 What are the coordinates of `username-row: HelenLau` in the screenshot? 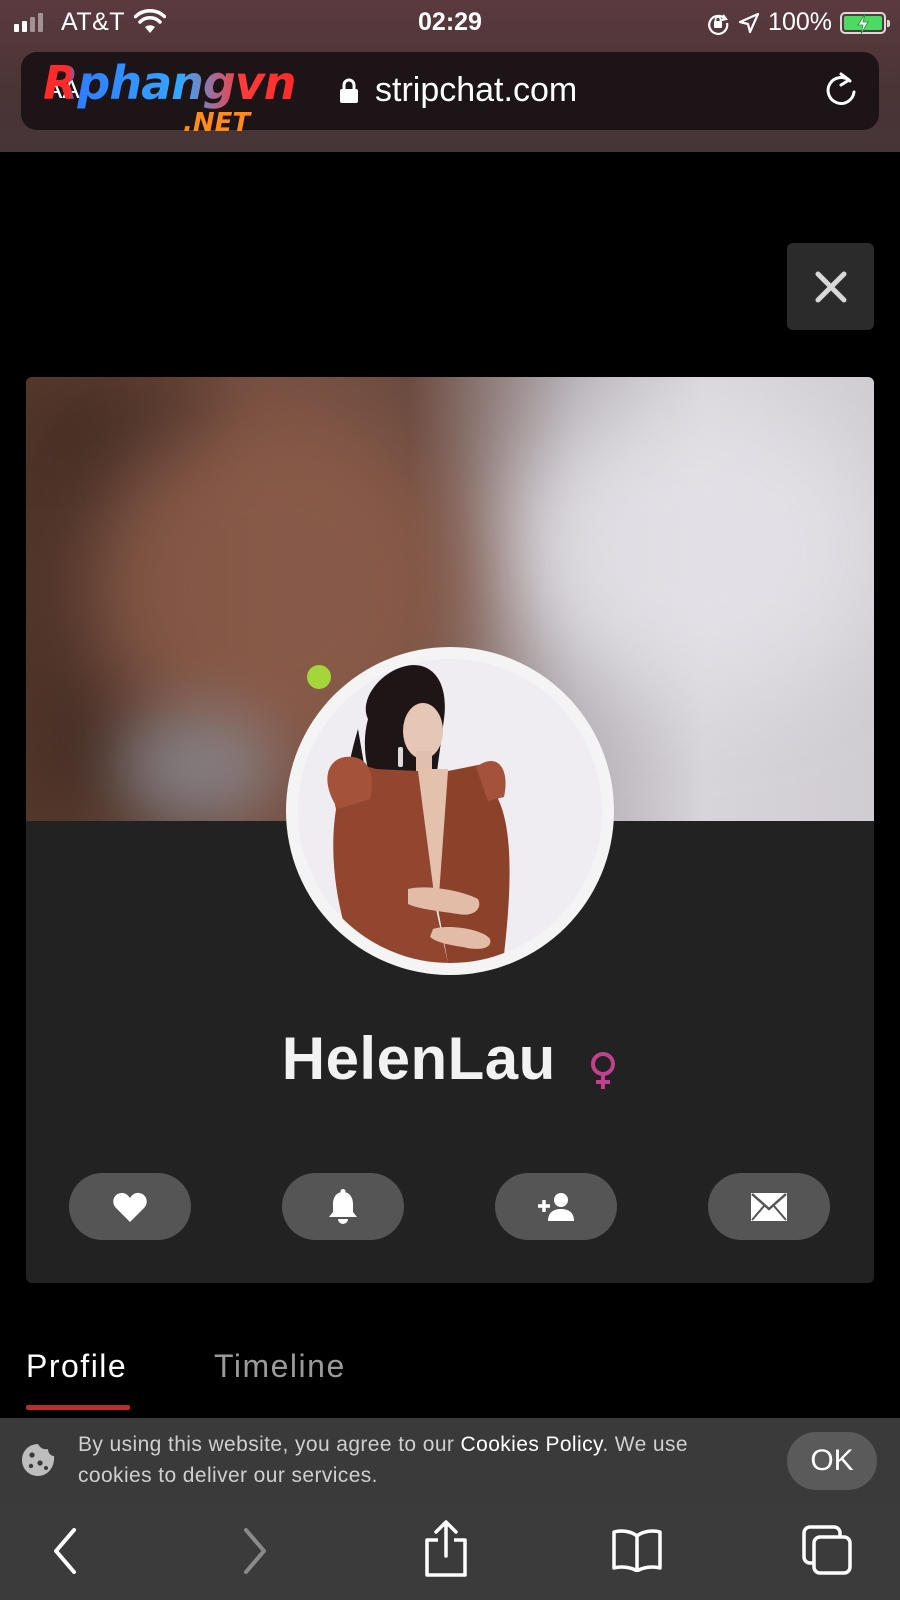 It's located at (450, 1059).